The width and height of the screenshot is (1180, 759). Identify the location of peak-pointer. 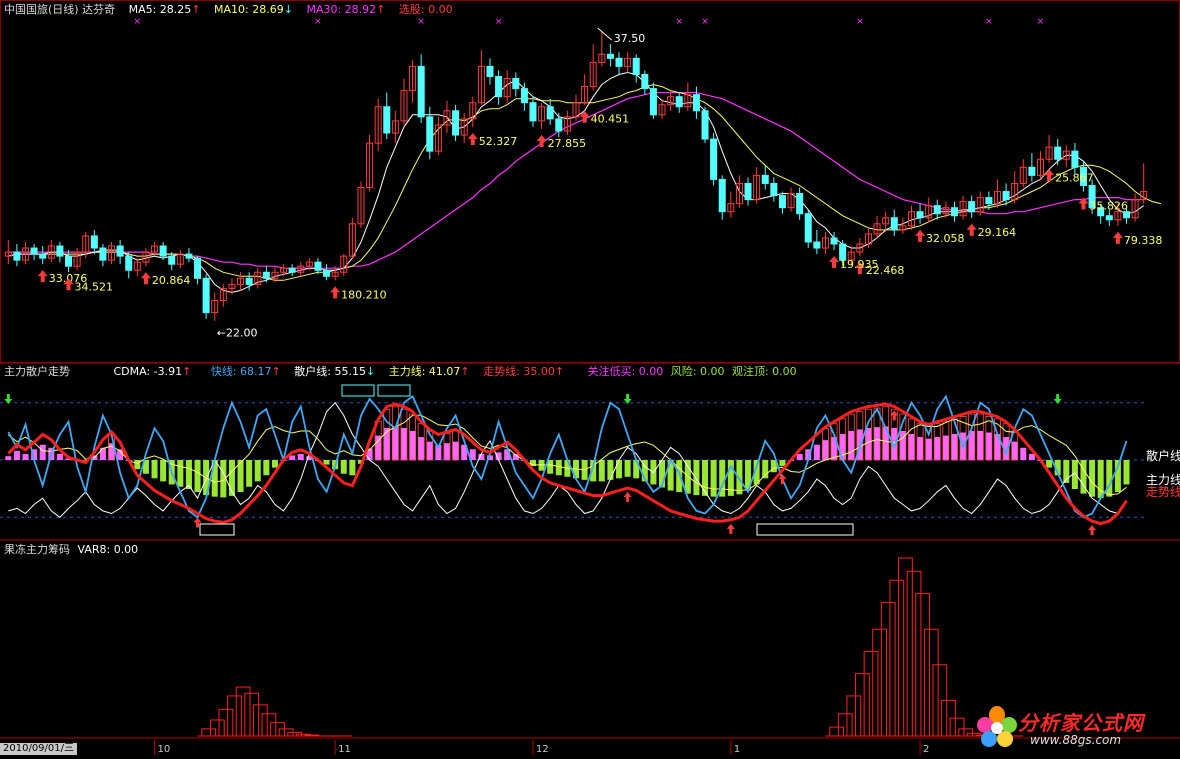
(605, 34).